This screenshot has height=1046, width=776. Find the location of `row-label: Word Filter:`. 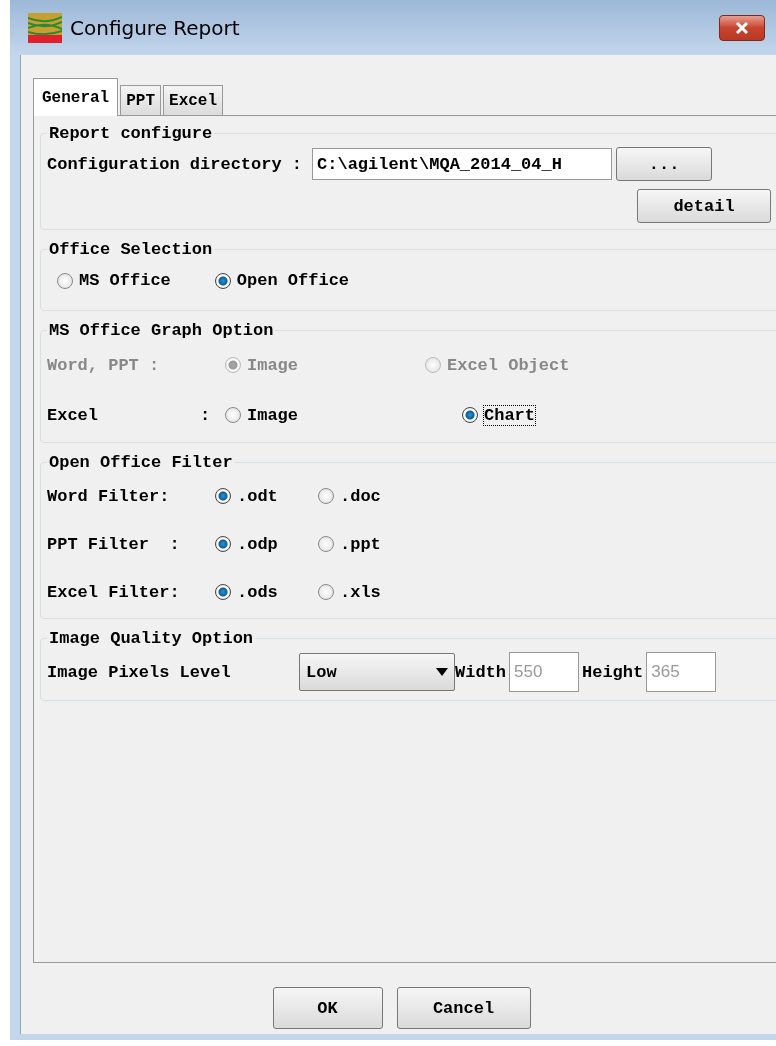

row-label: Word Filter: is located at coordinates (109, 496).